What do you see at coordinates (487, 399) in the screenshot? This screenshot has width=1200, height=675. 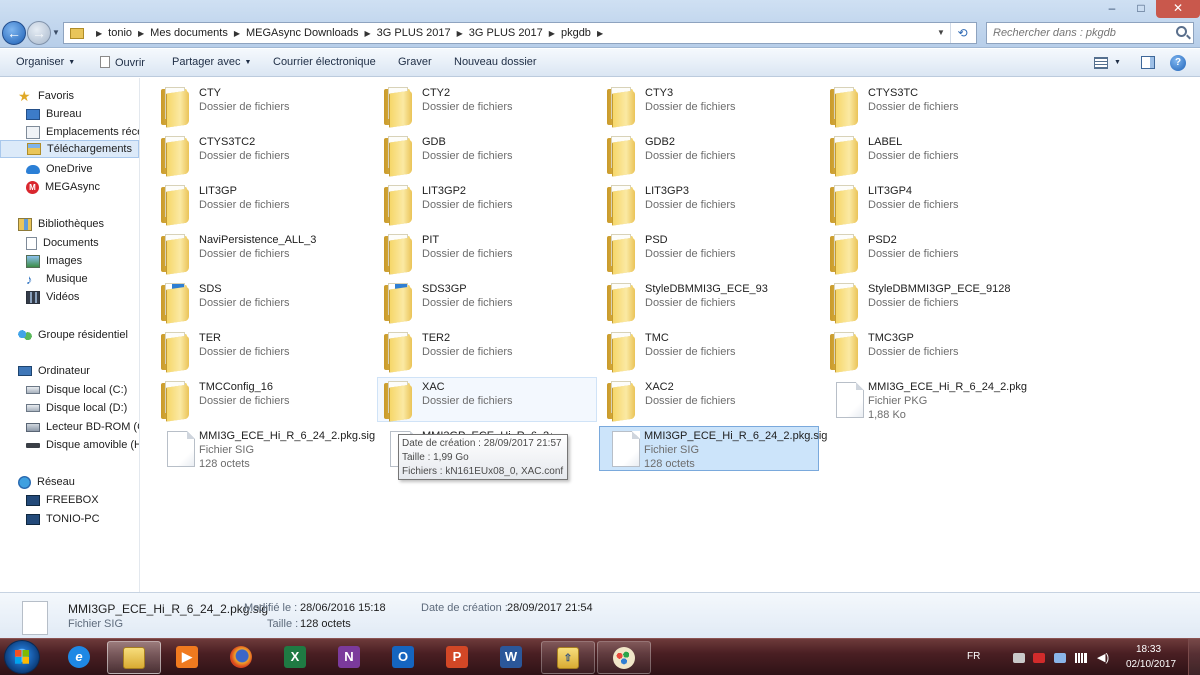 I see `folder-item: XAC Dossier de fichiers` at bounding box center [487, 399].